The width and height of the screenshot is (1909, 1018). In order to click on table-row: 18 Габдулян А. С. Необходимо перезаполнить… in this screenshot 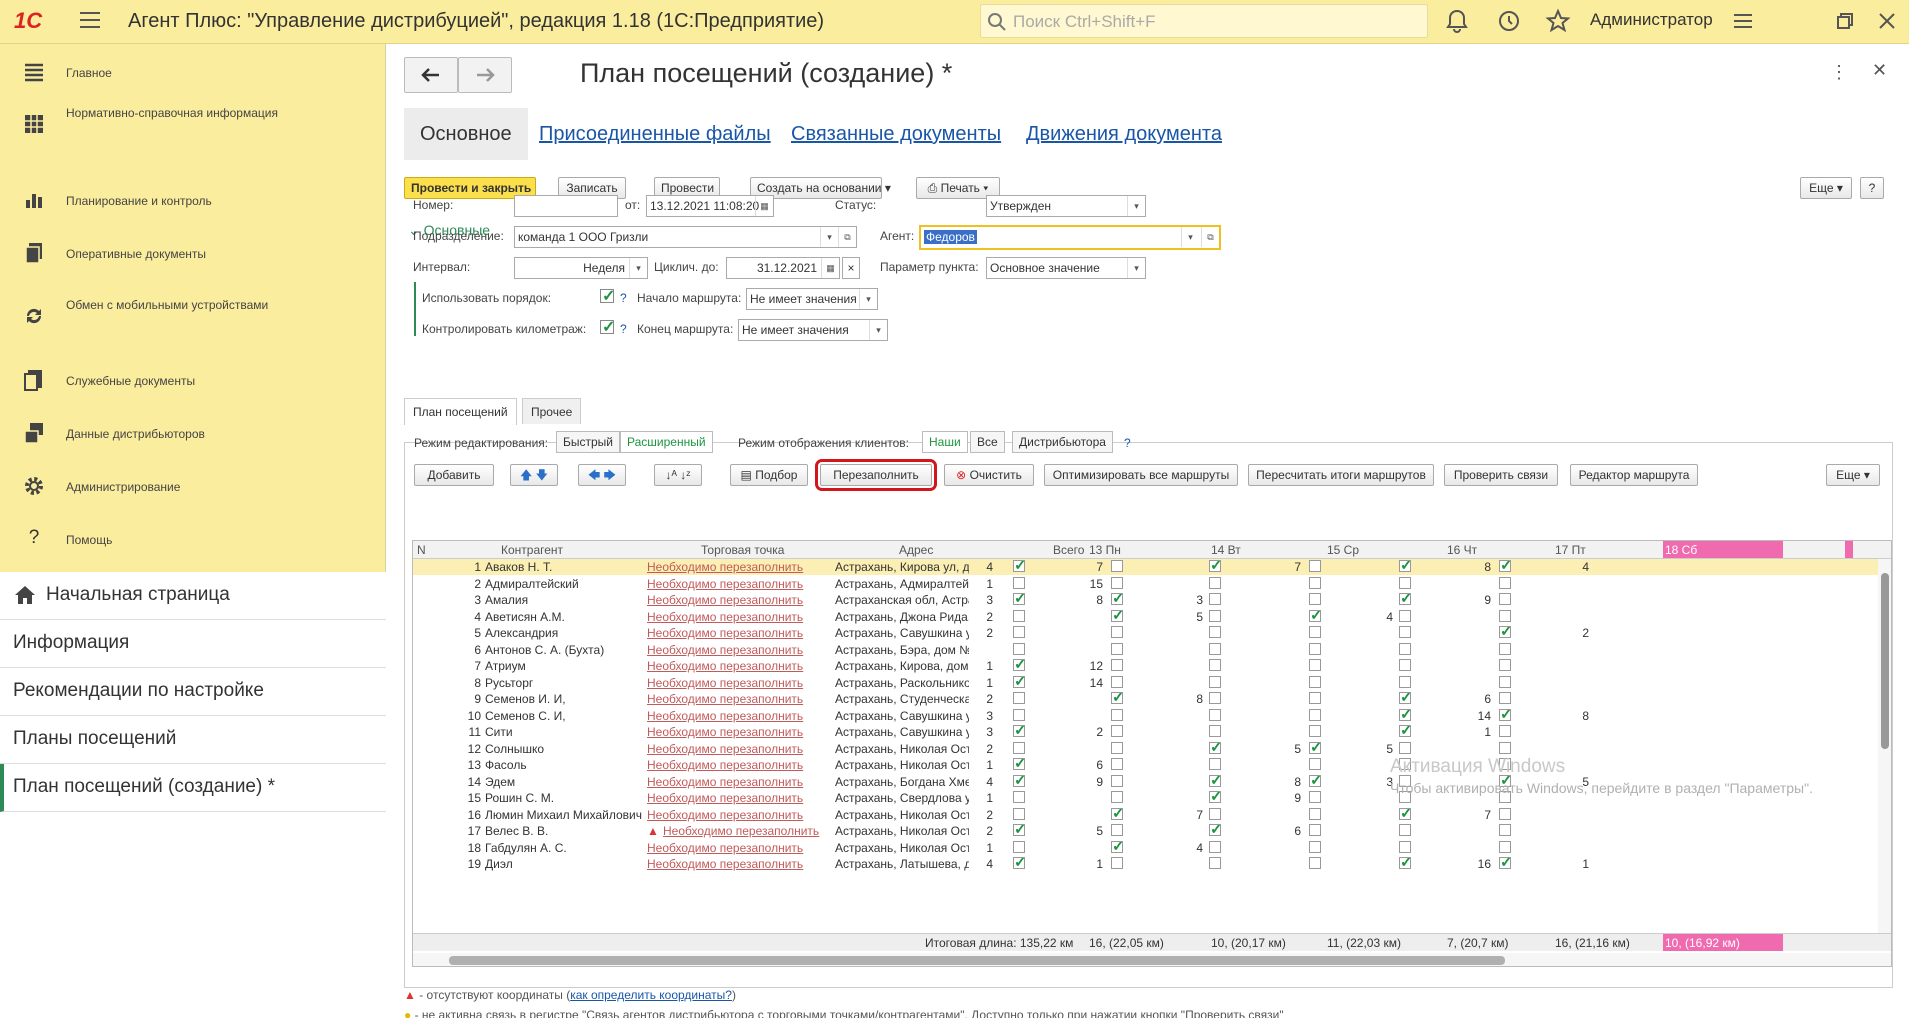, I will do `click(1152, 848)`.